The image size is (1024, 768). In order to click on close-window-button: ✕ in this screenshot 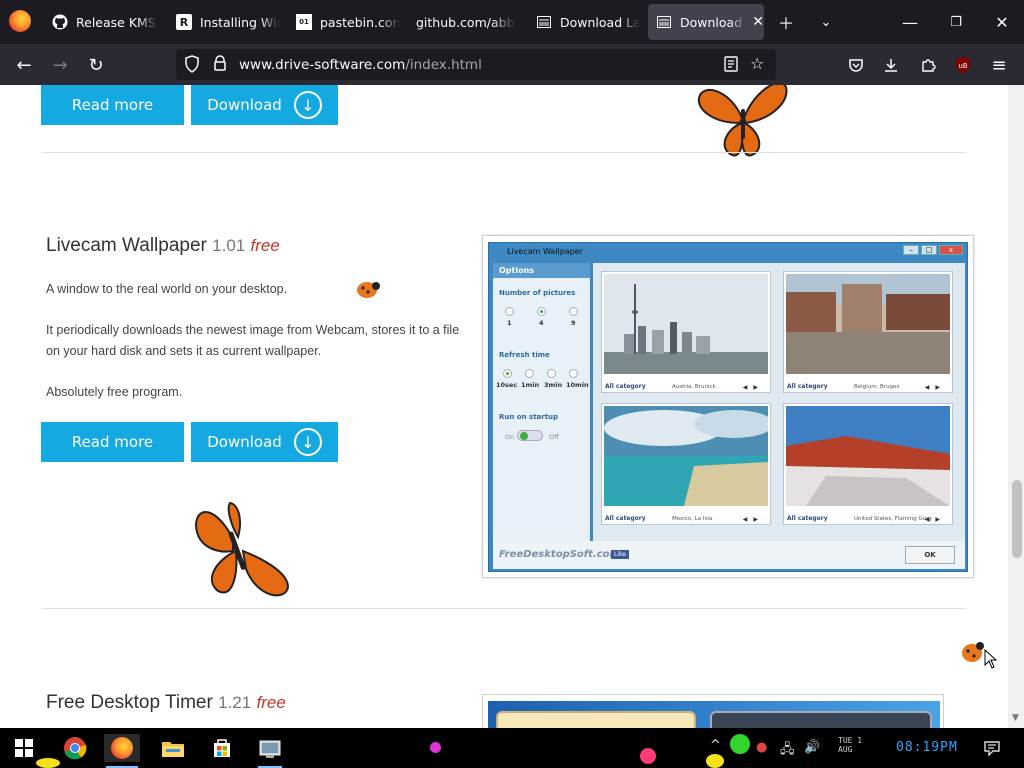, I will do `click(1002, 22)`.